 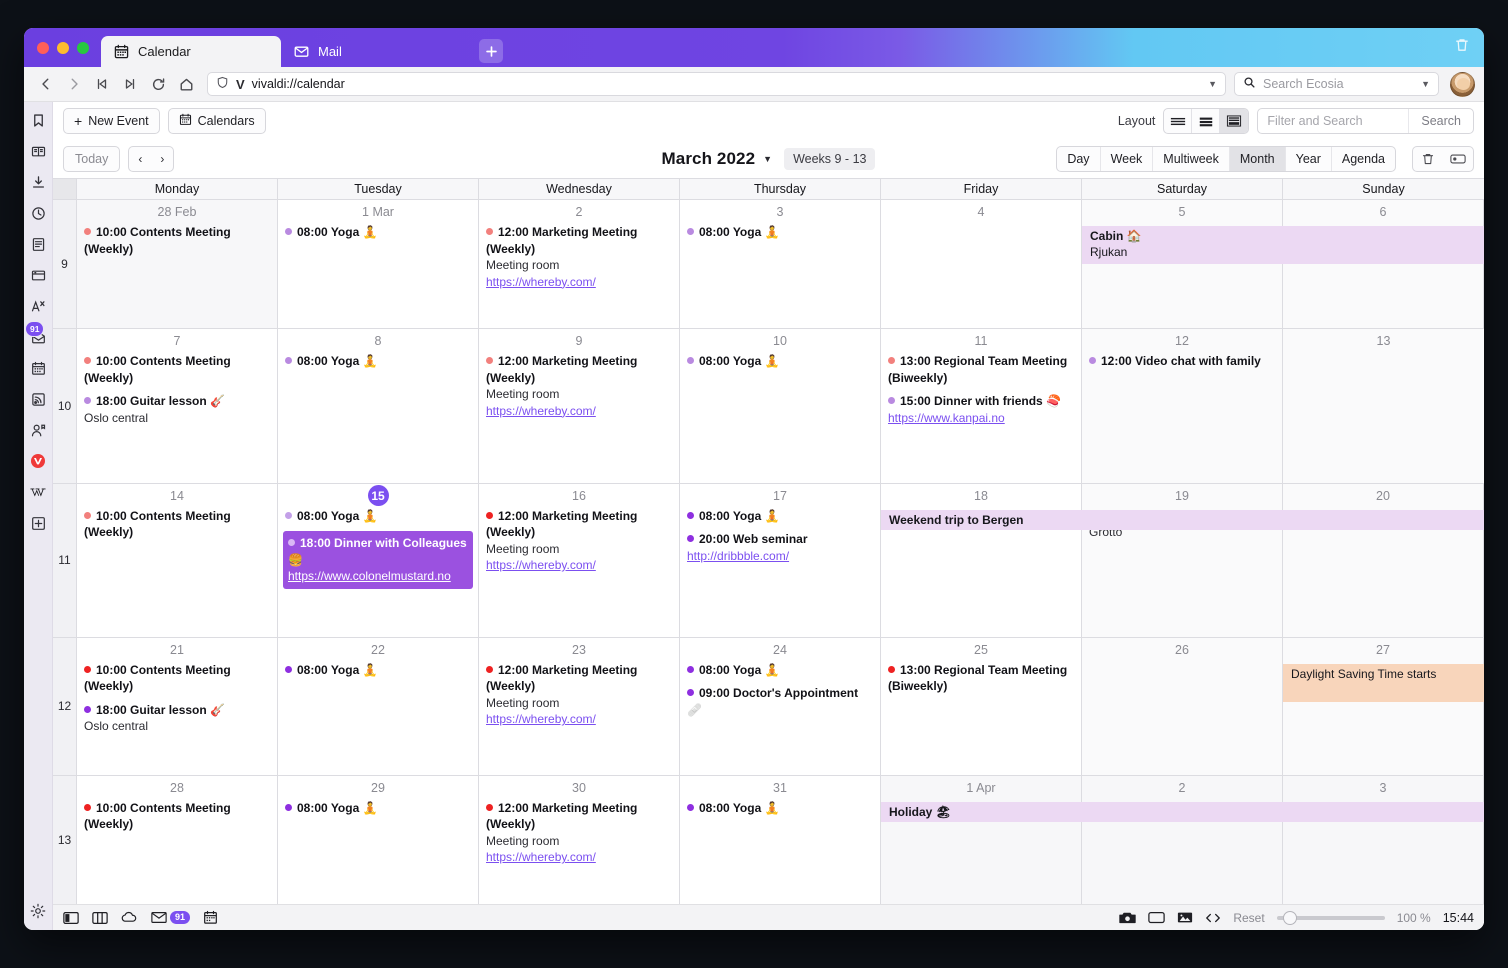 What do you see at coordinates (780, 840) in the screenshot?
I see `day-cell: 31 08:00 Yoga 🧘` at bounding box center [780, 840].